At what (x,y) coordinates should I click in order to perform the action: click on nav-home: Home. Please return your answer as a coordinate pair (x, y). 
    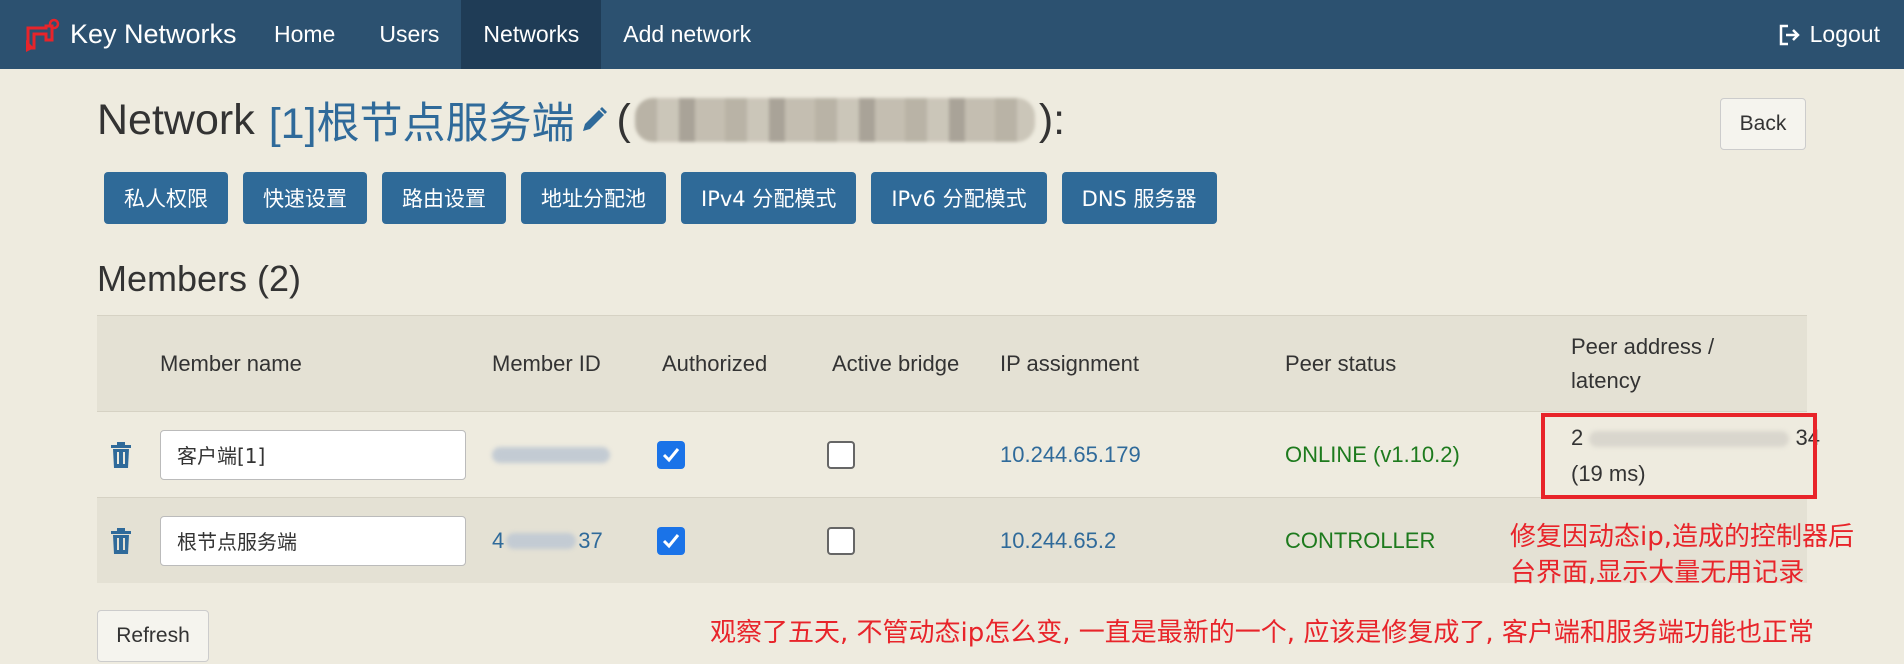
    Looking at the image, I should click on (304, 34).